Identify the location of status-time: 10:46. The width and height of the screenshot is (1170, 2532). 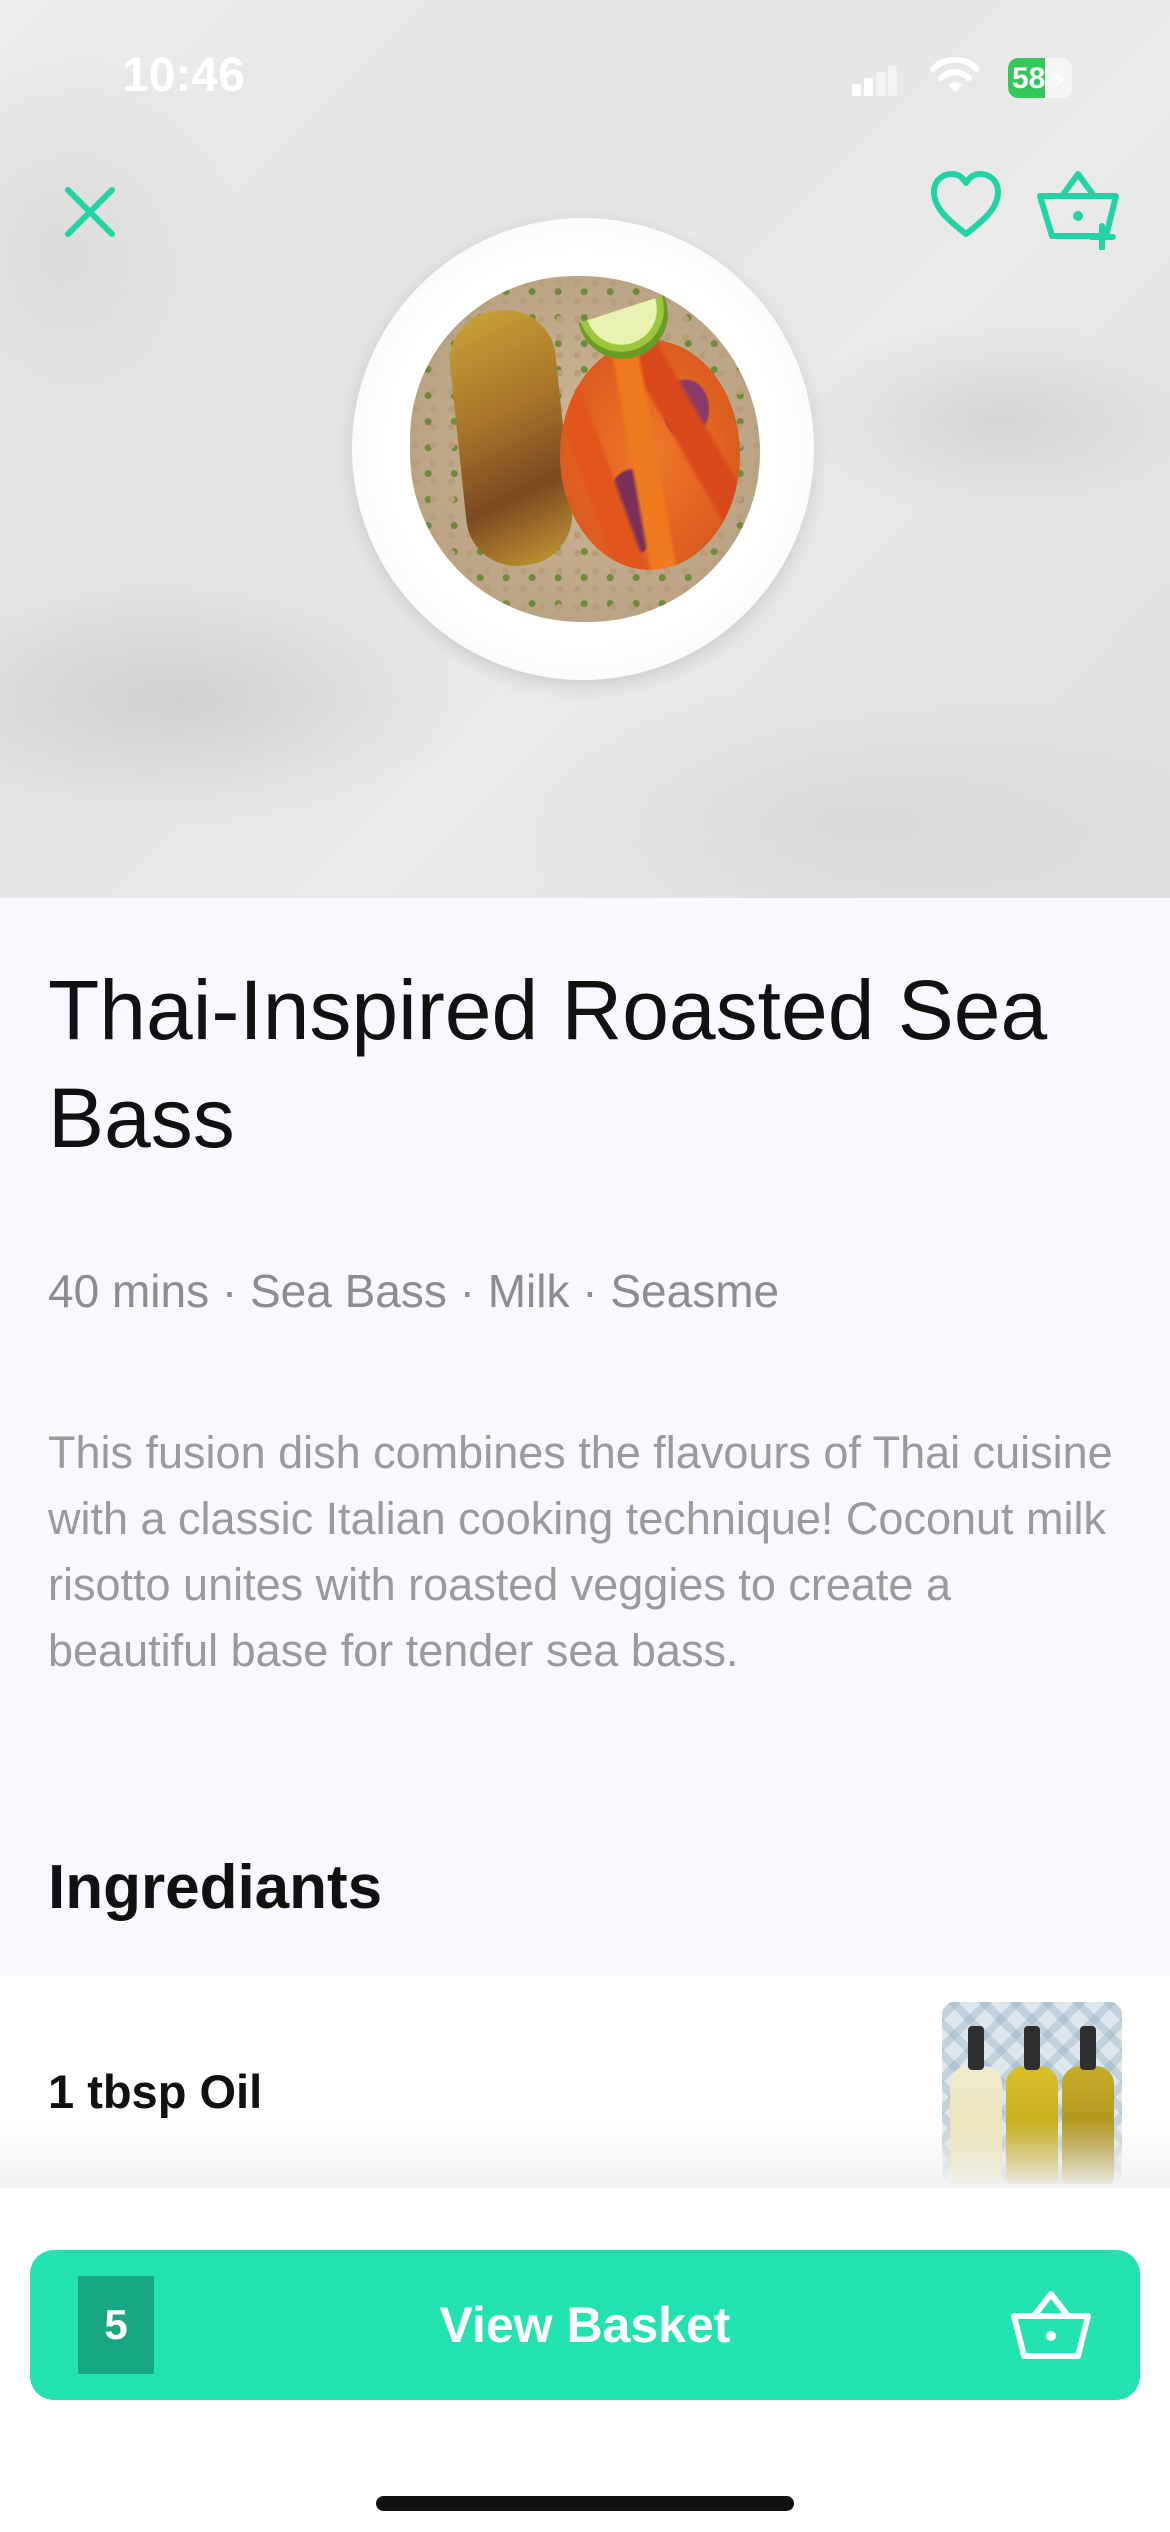
(183, 75).